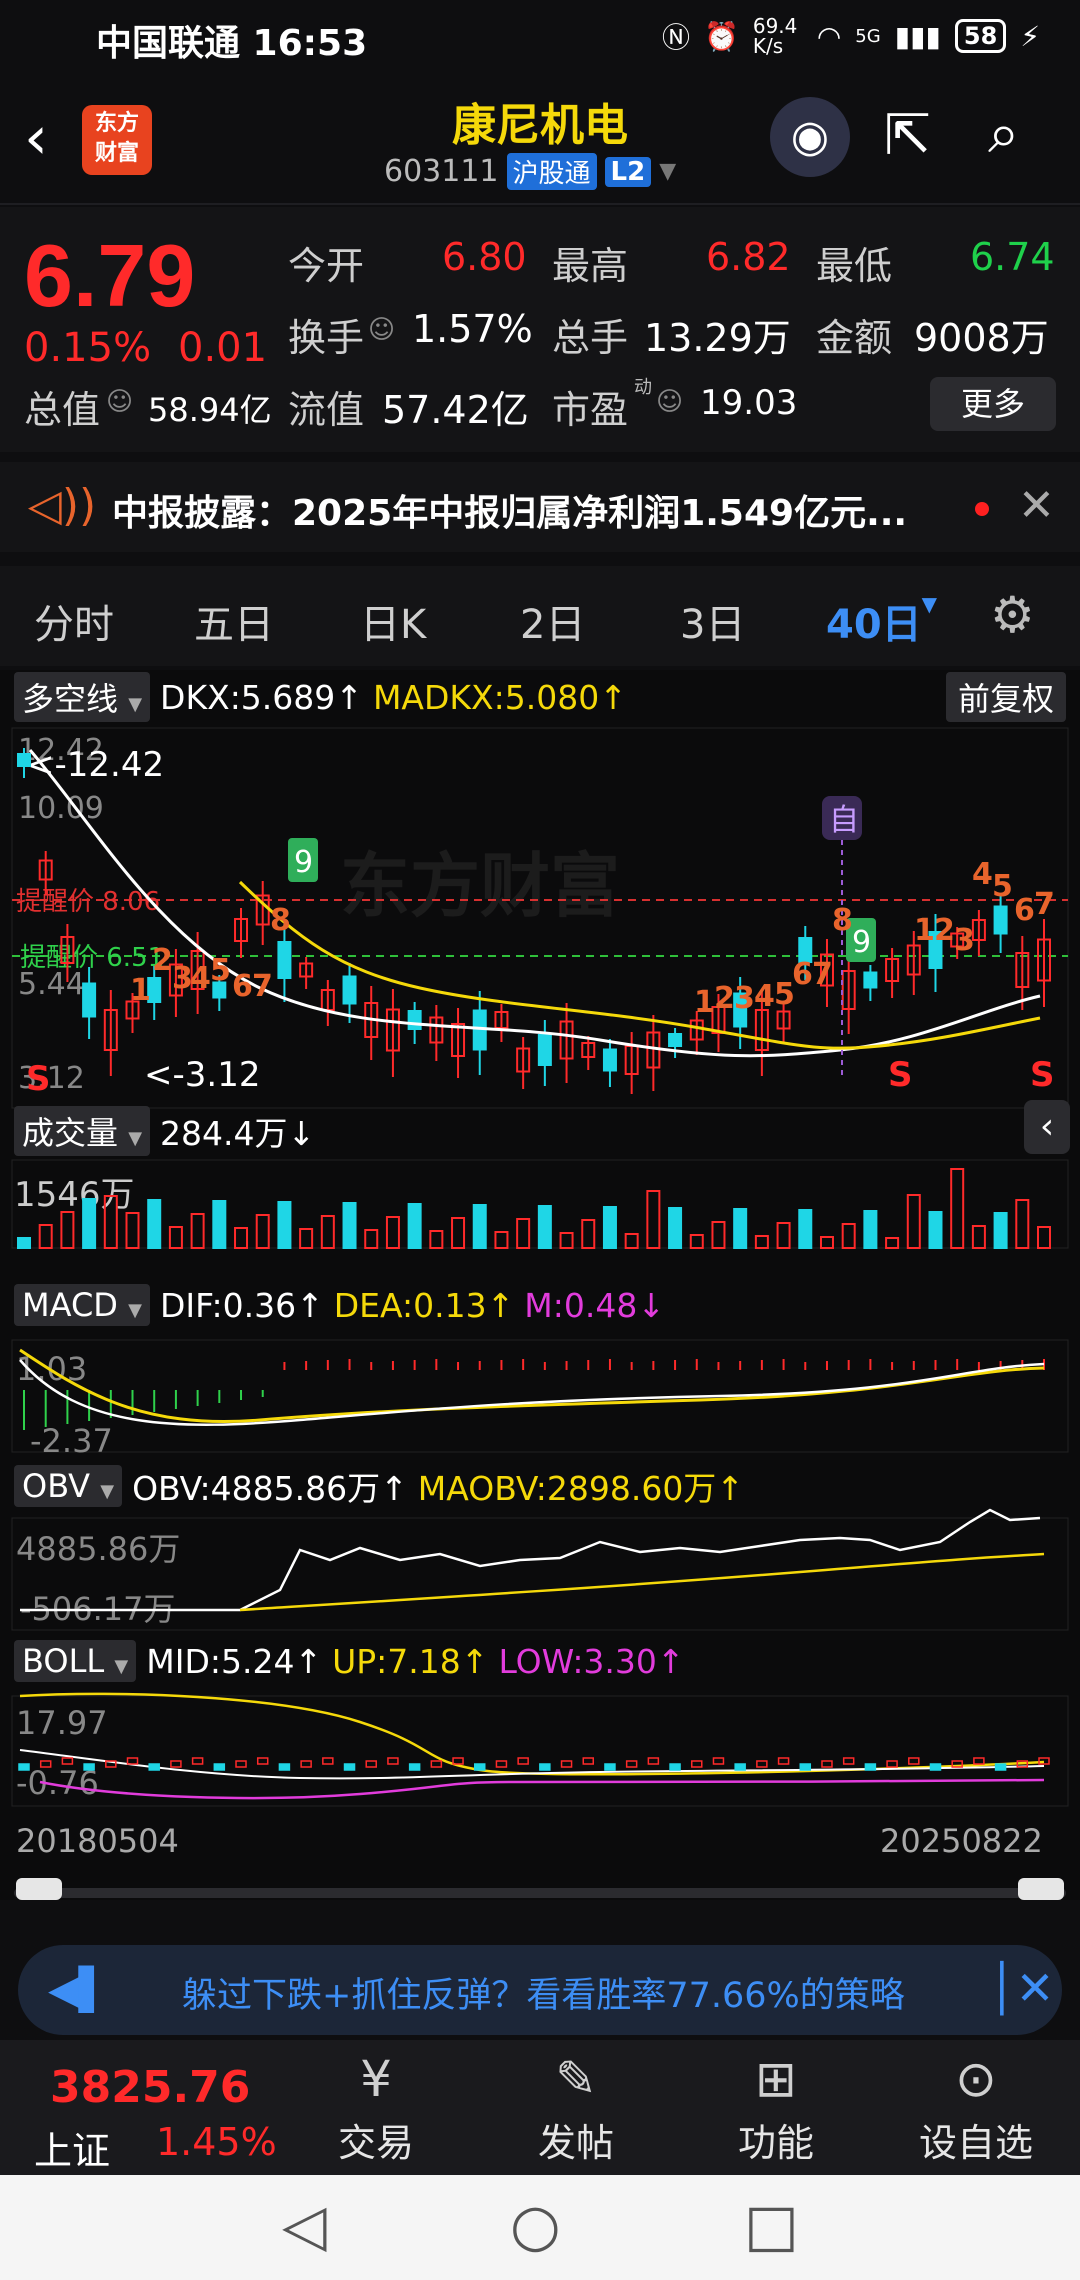 The image size is (1080, 2280). Describe the element at coordinates (776, 2108) in the screenshot. I see `functions-button: ⊞ 功能` at that location.